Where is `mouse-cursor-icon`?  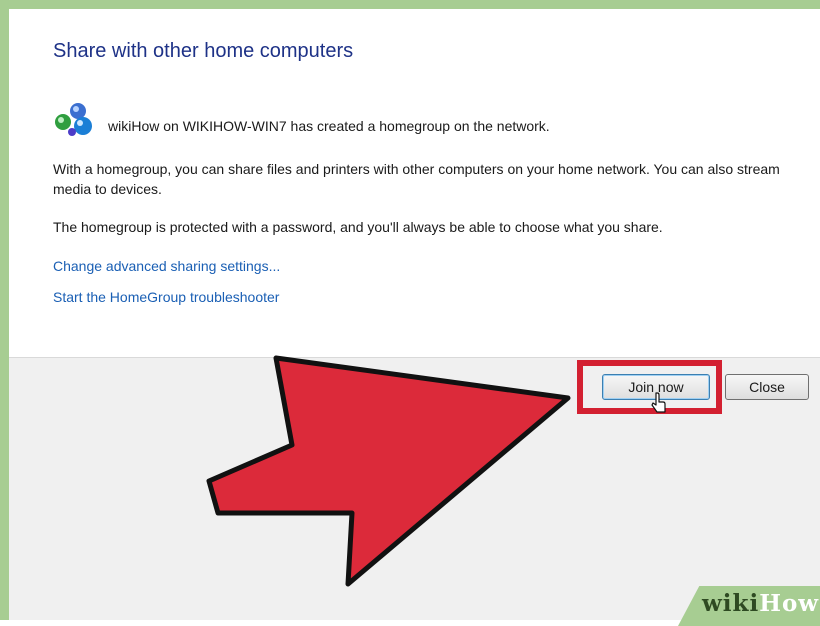
mouse-cursor-icon is located at coordinates (658, 402).